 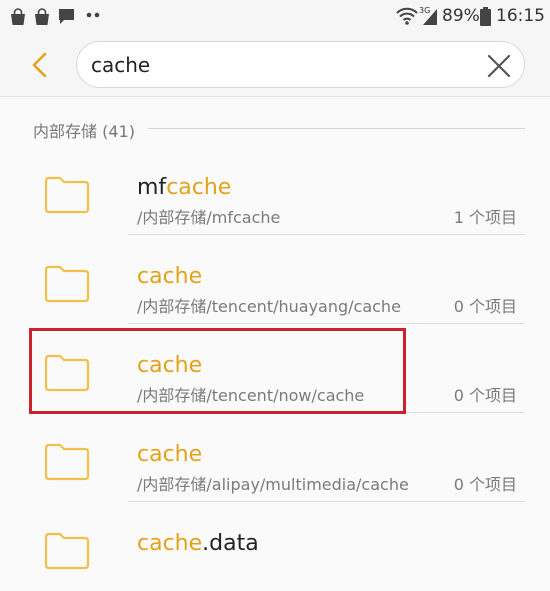 I want to click on search-box, so click(x=300, y=64).